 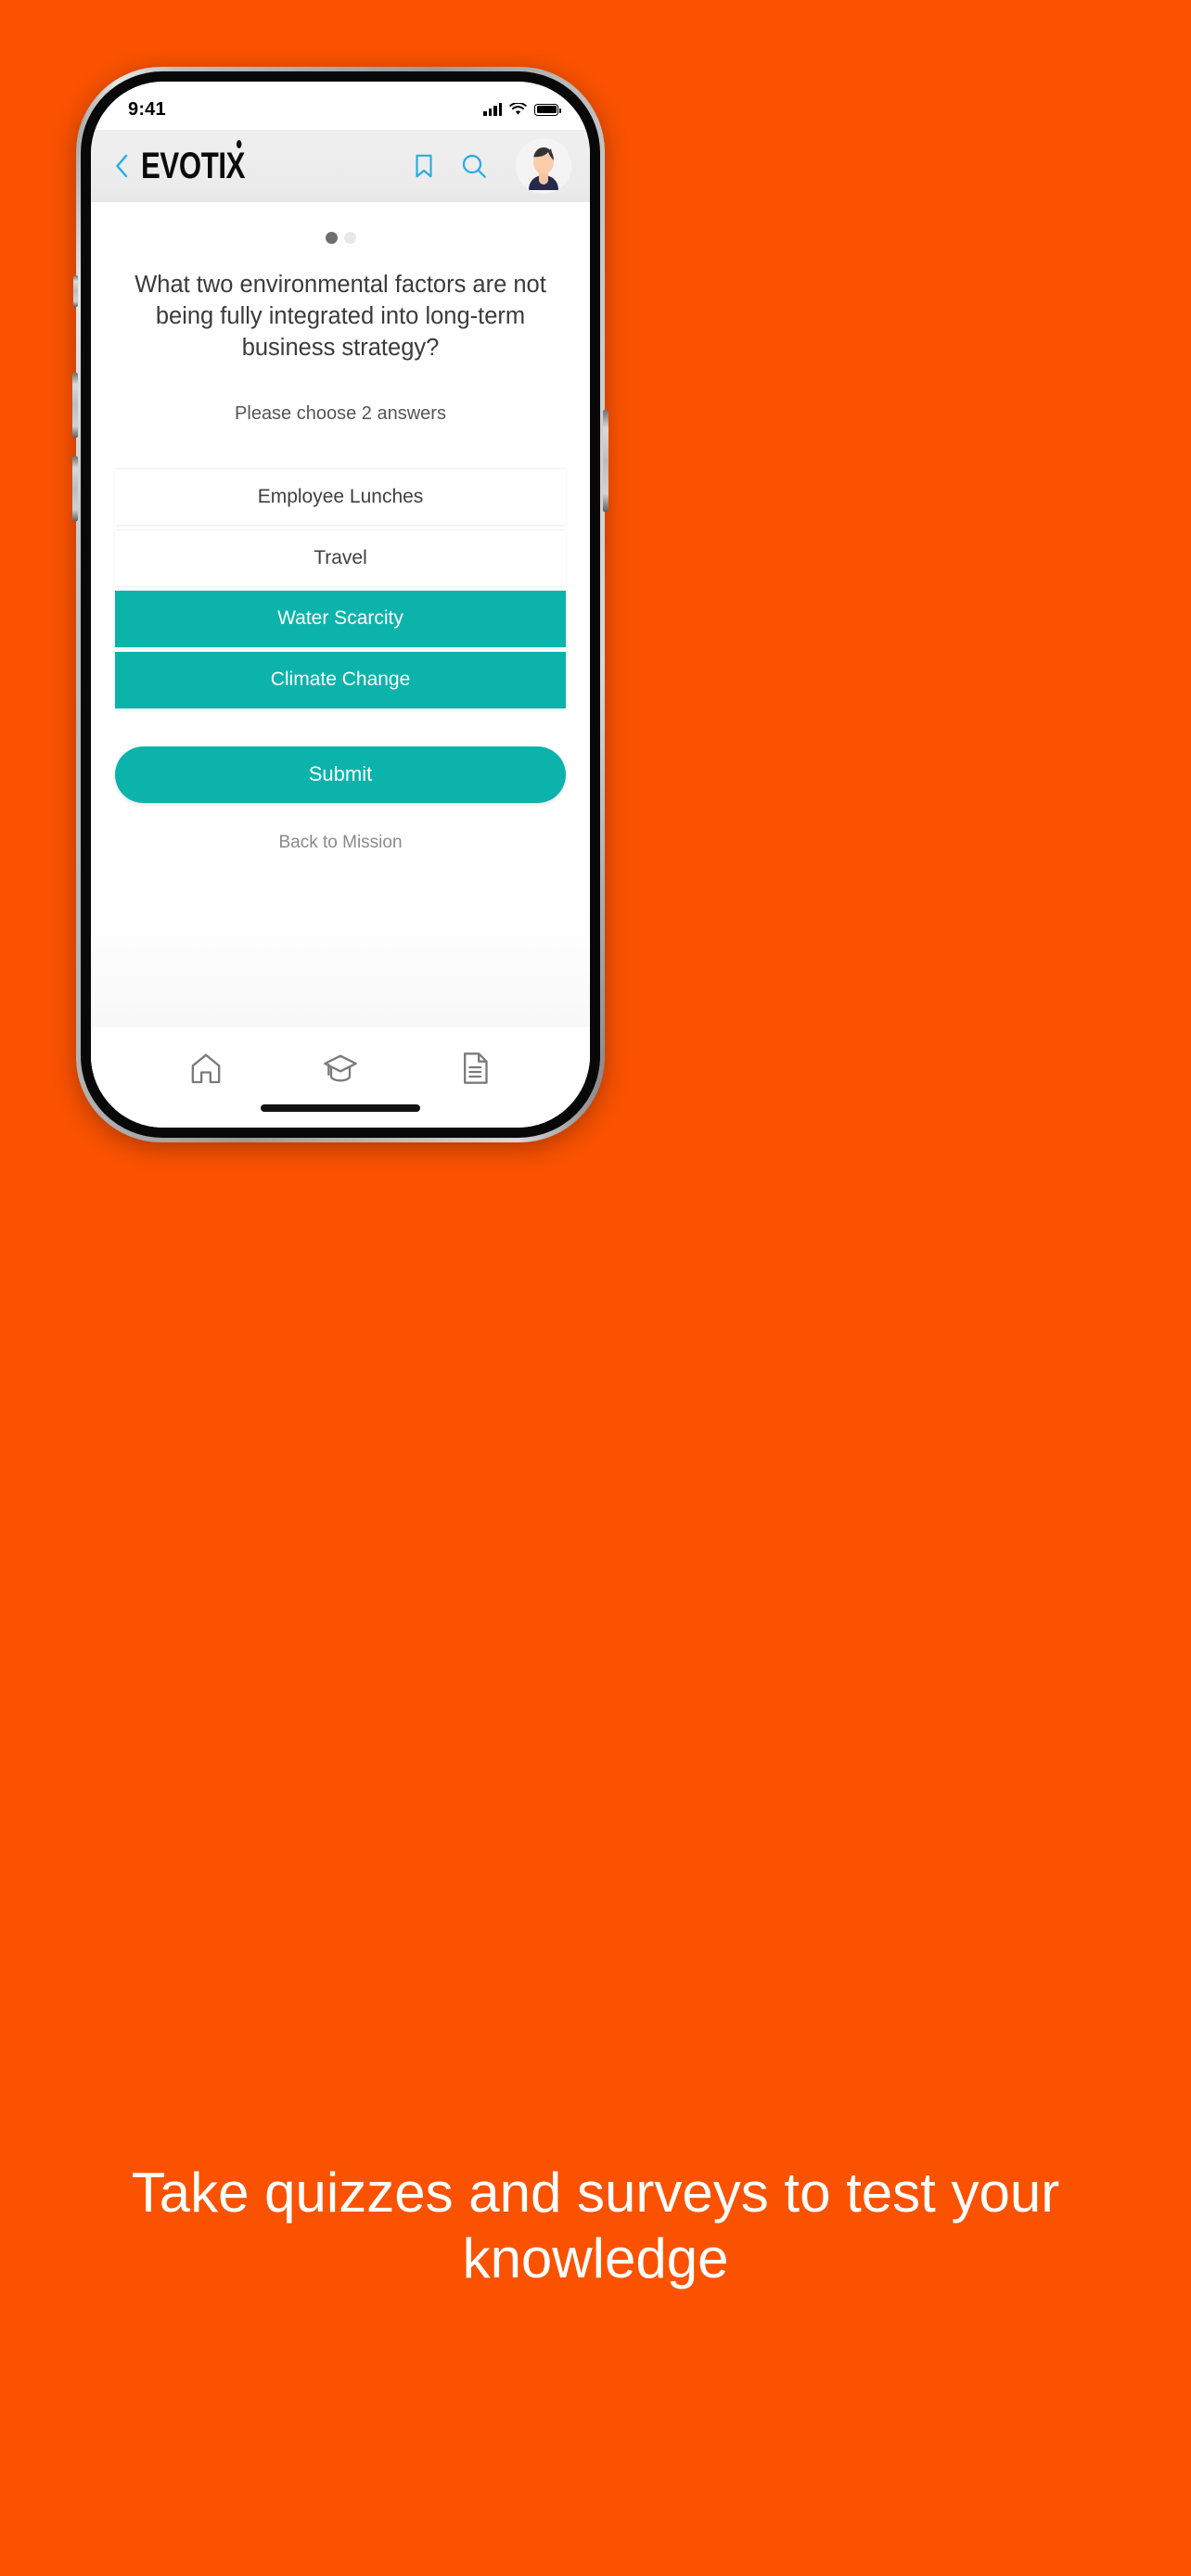 What do you see at coordinates (193, 166) in the screenshot?
I see `brand-logo-text: EVOTIX` at bounding box center [193, 166].